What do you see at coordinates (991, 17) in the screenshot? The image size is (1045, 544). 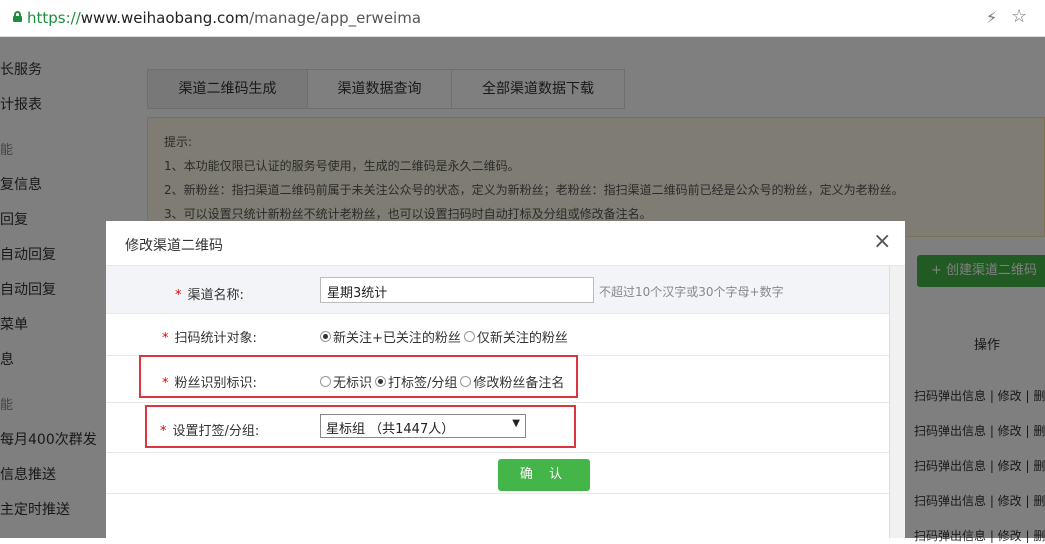 I see `lightning-icon: ⚡︎` at bounding box center [991, 17].